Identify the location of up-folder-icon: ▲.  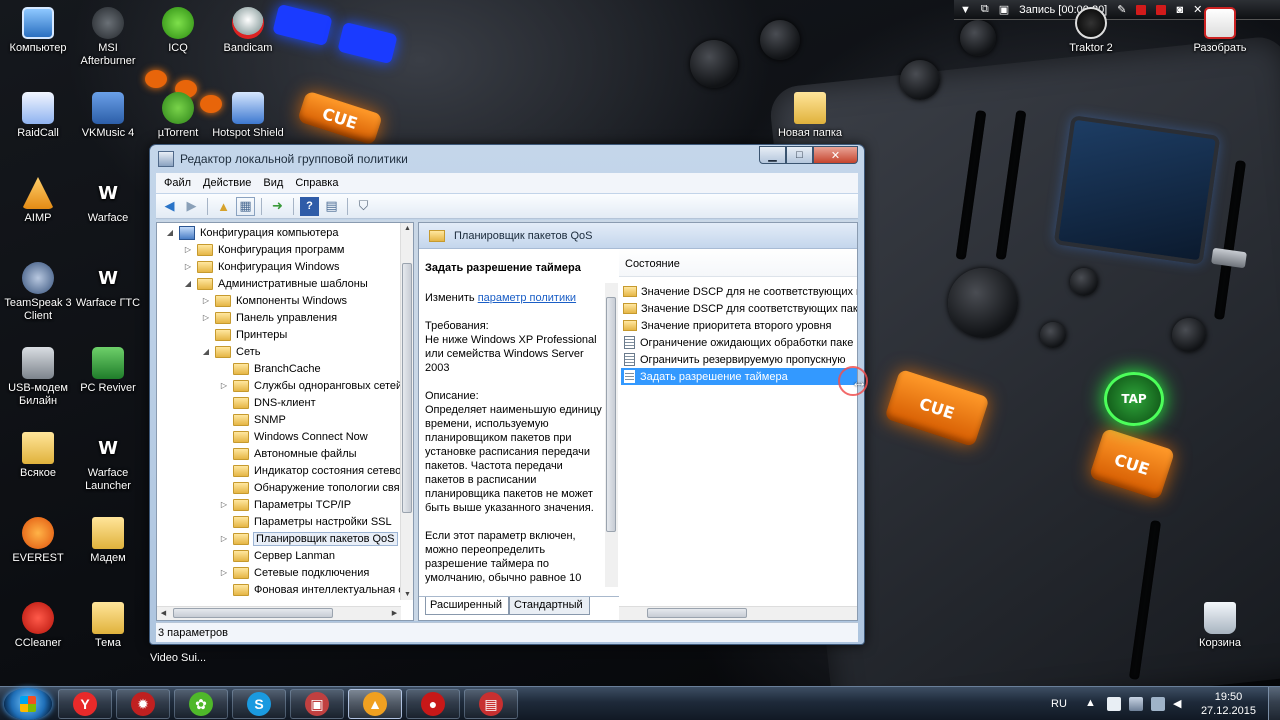
(223, 206).